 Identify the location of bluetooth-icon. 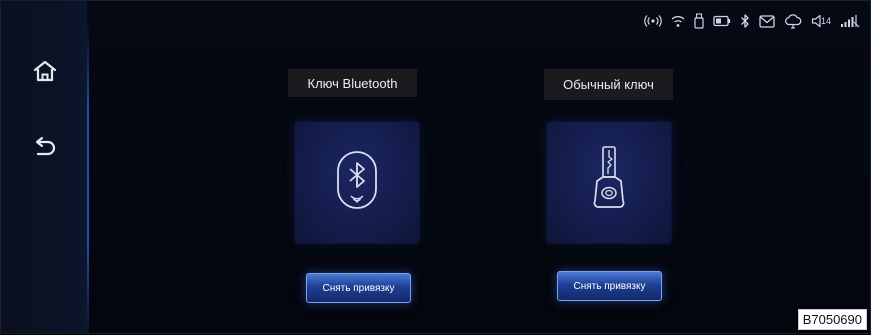
(745, 21).